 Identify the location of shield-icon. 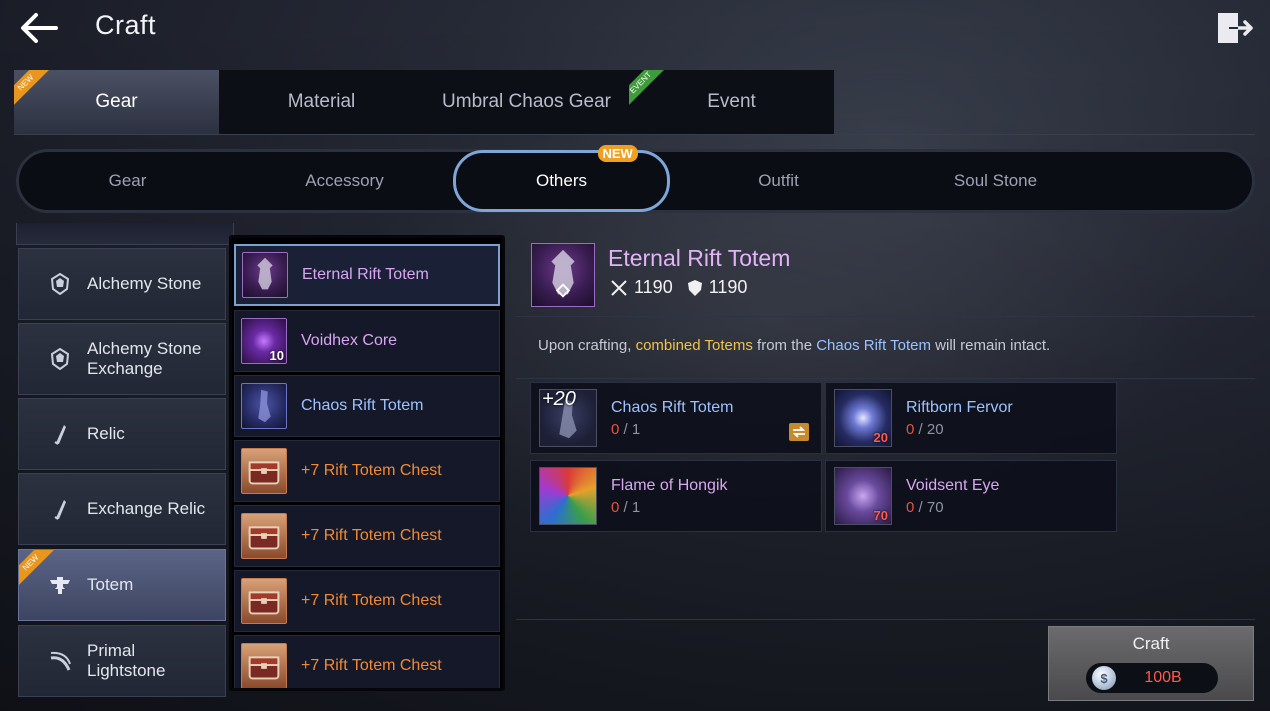
(694, 287).